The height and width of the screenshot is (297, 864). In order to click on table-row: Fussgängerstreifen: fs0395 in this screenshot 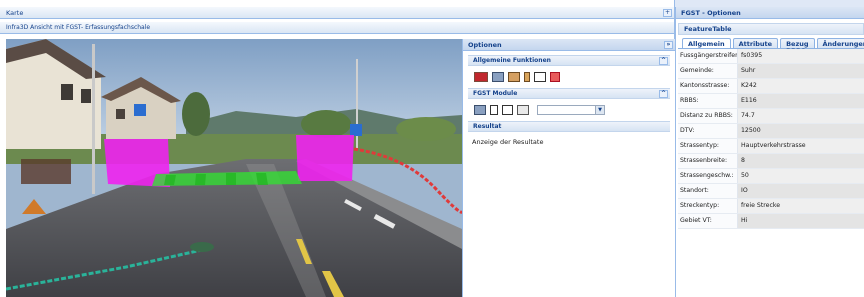, I will do `click(771, 56)`.